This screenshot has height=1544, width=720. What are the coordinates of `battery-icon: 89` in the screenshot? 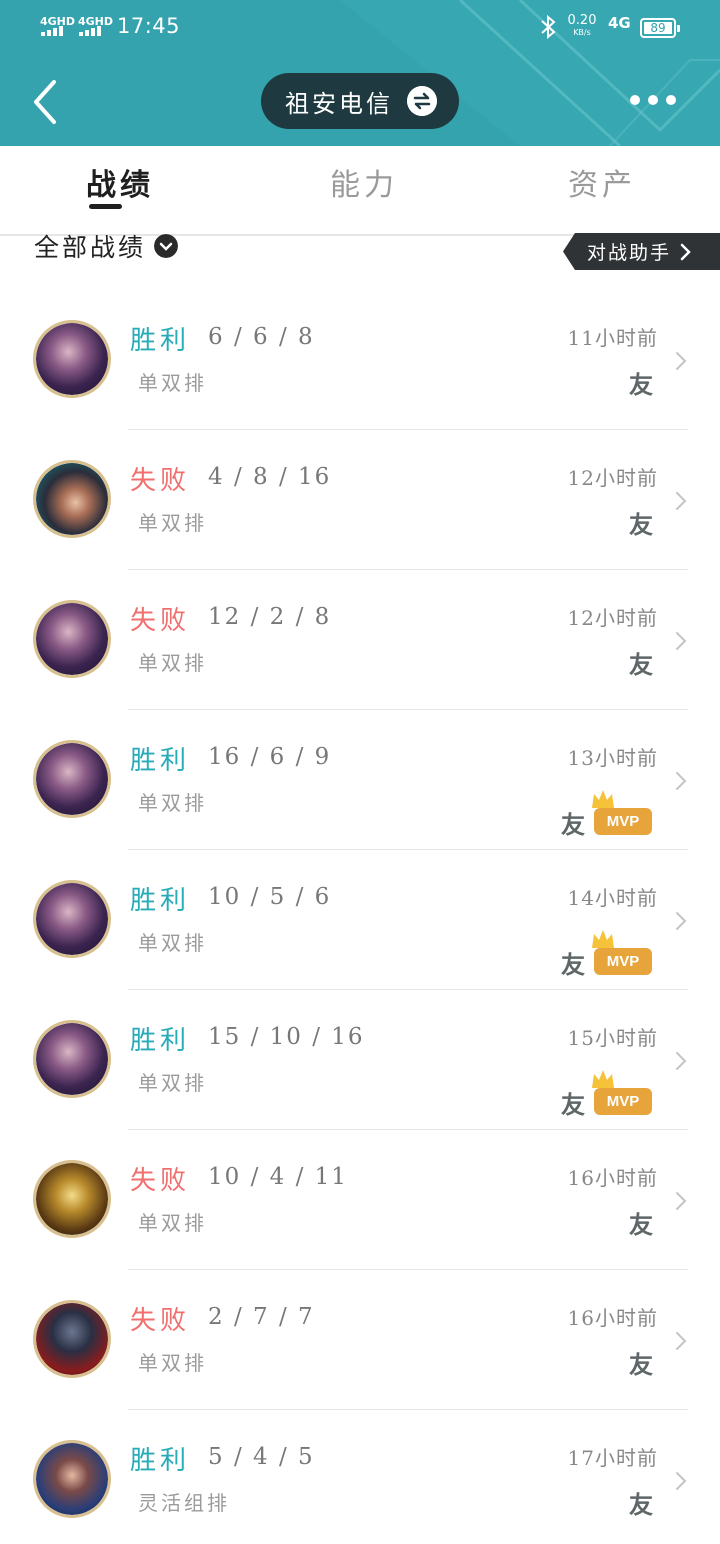 It's located at (660, 28).